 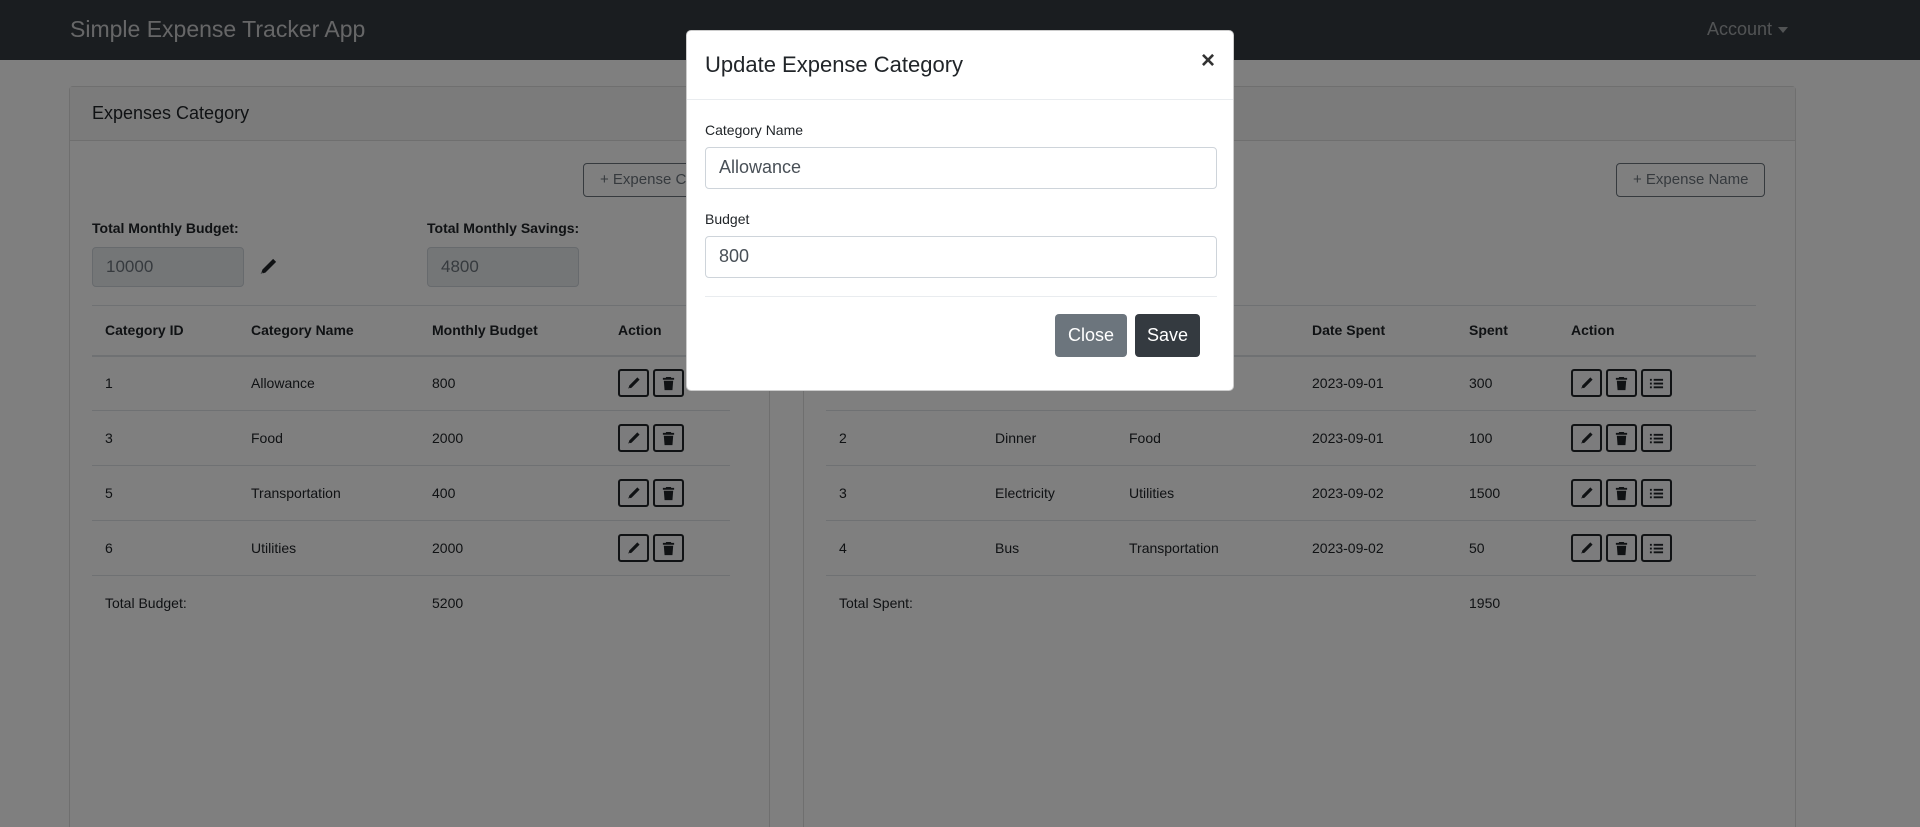 What do you see at coordinates (727, 219) in the screenshot?
I see `budget-label: Budget` at bounding box center [727, 219].